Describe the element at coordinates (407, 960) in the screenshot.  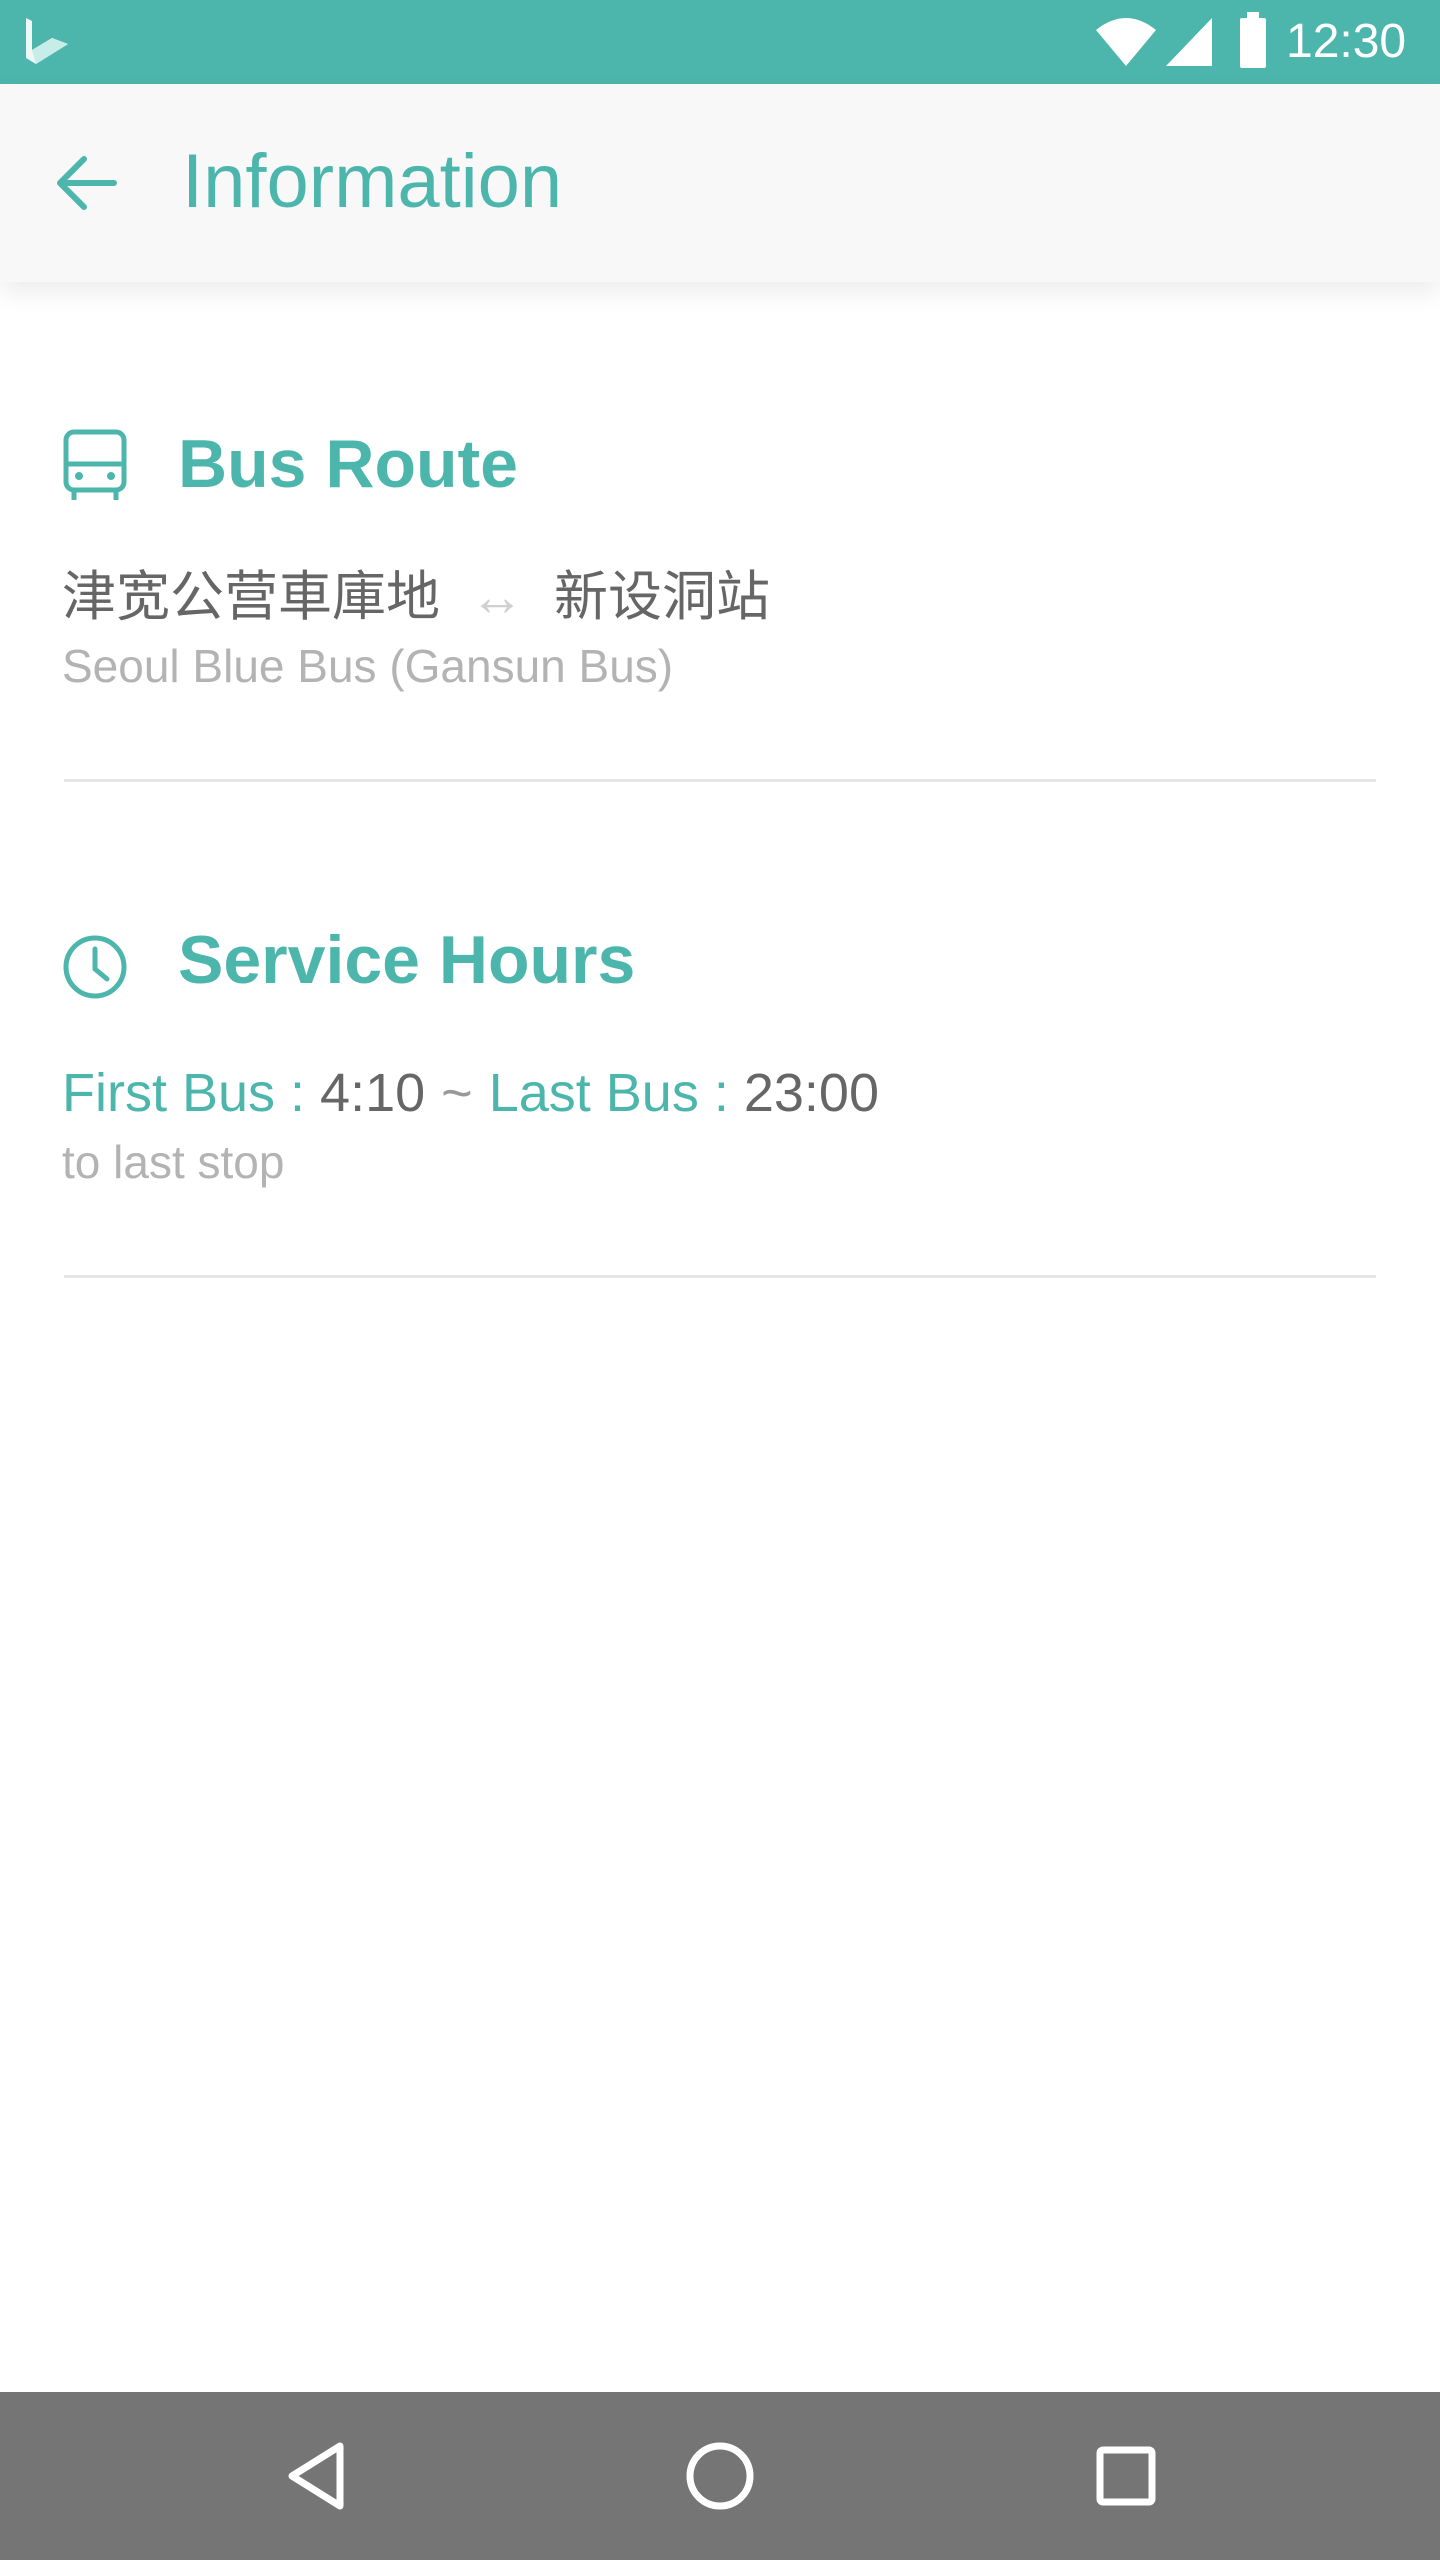
I see `service-hours-title: Service Hours` at that location.